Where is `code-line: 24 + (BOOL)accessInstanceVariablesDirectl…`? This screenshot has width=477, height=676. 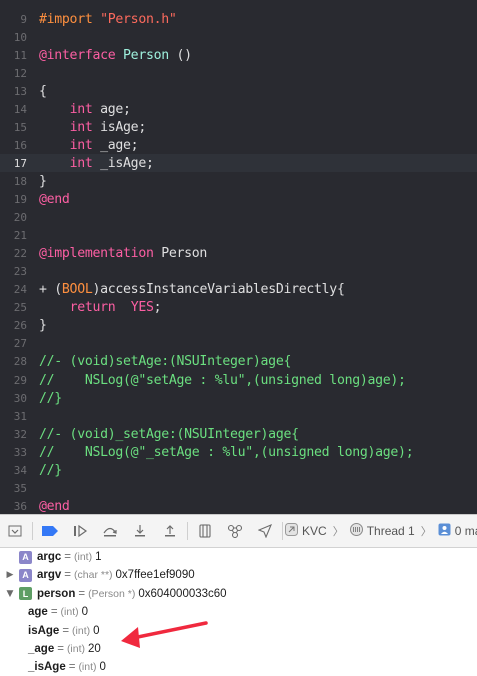
code-line: 24 + (BOOL)accessInstanceVariablesDirectl… is located at coordinates (238, 290).